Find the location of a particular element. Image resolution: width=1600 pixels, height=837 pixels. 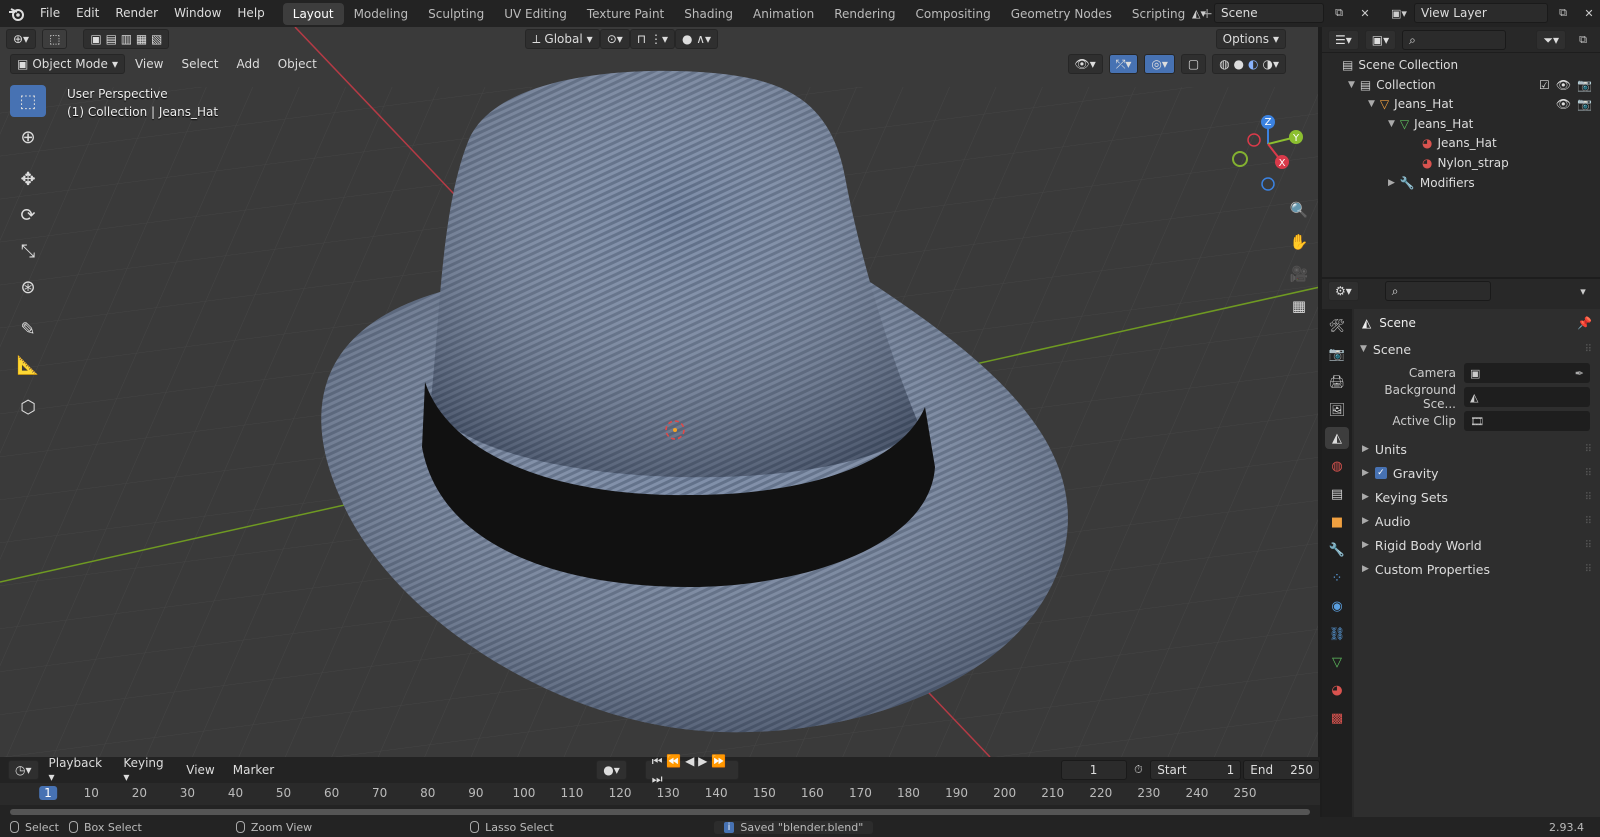

add-cube-tool-icon: ⬡ is located at coordinates (28, 407).